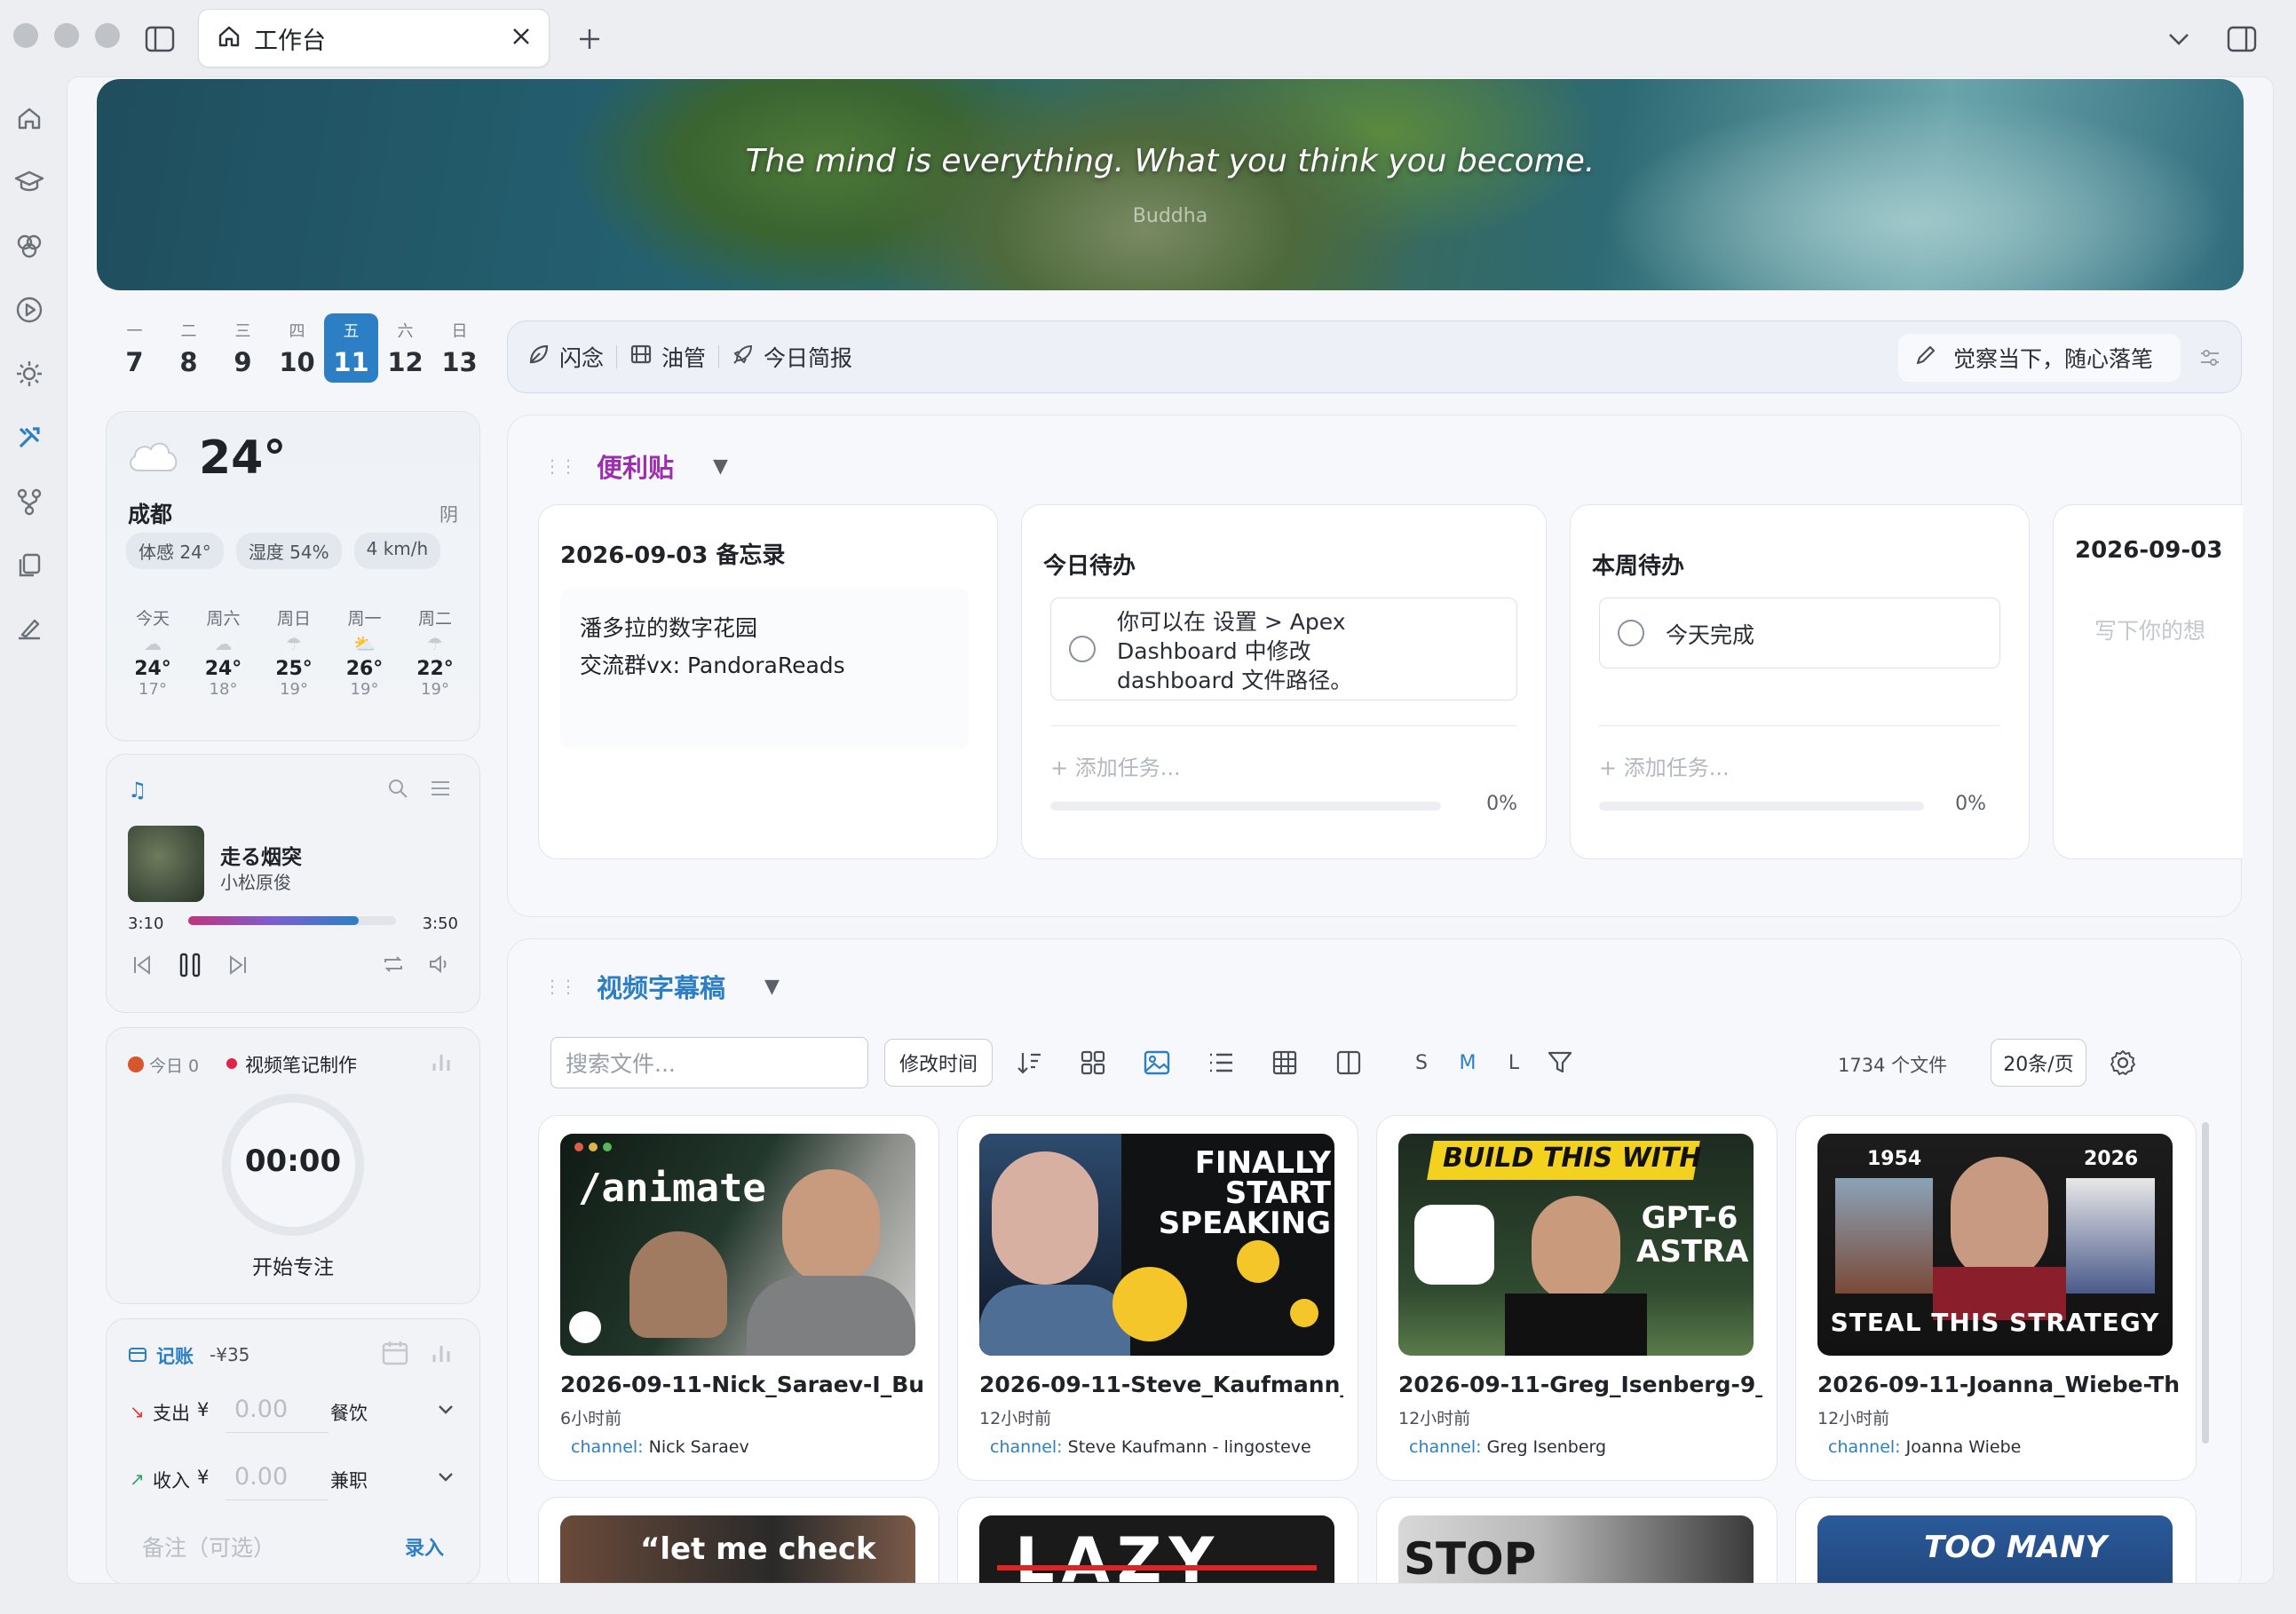  I want to click on right-sidebar-toggle-icon, so click(2242, 39).